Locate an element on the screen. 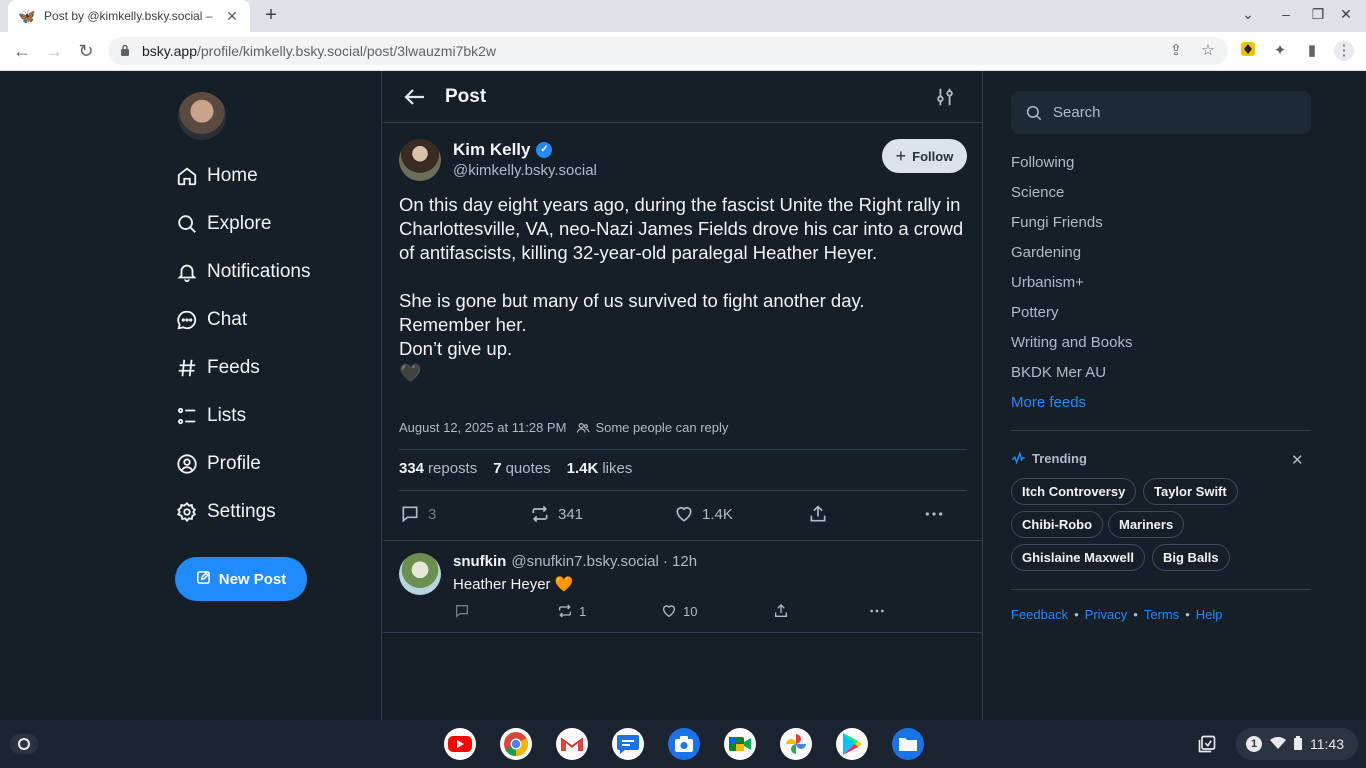 This screenshot has height=768, width=1366. people-icon is located at coordinates (583, 428).